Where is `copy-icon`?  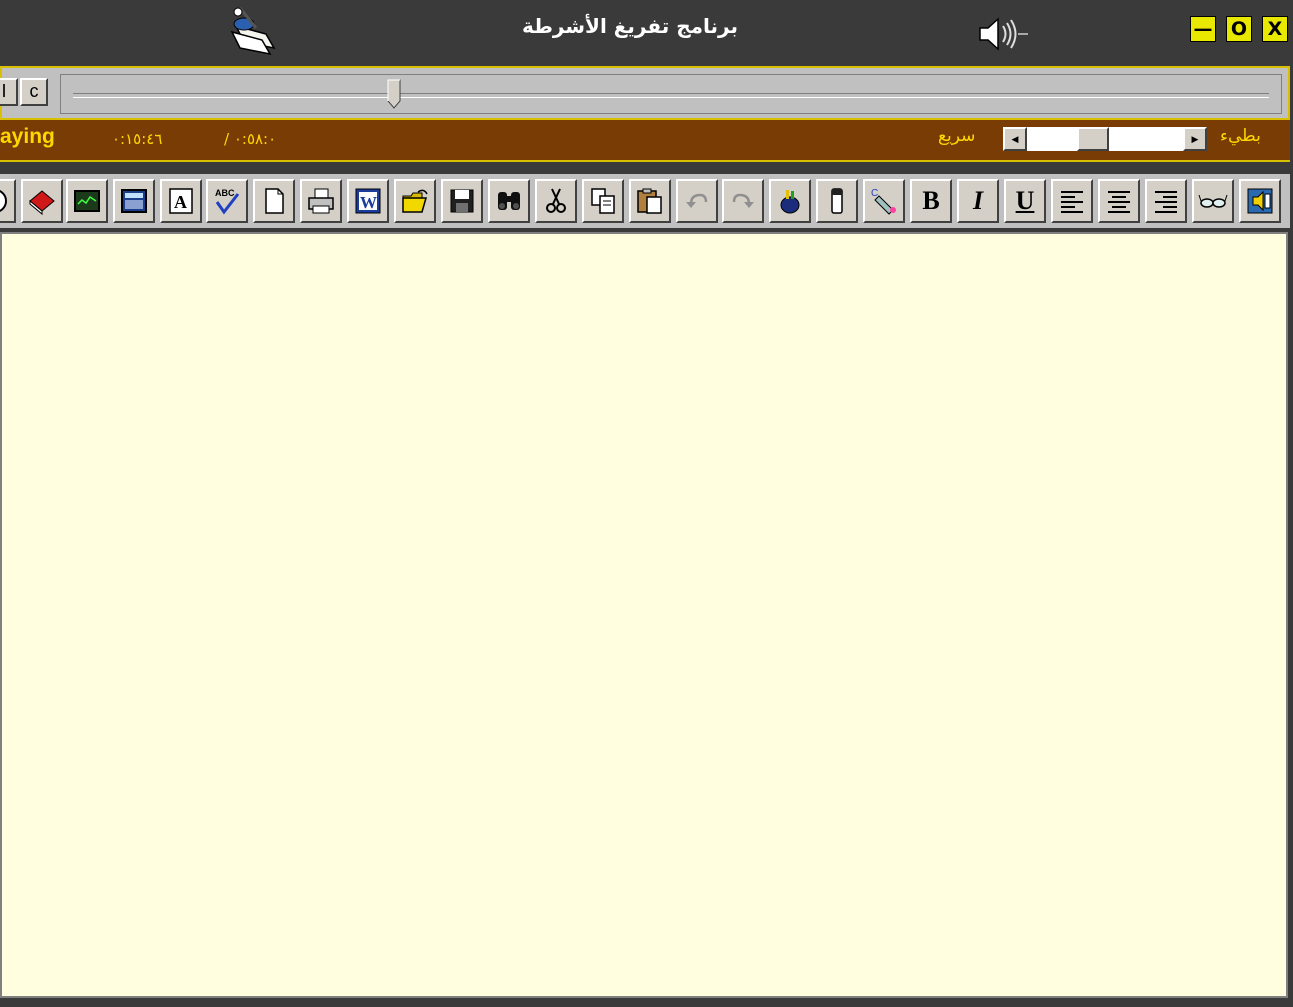 copy-icon is located at coordinates (603, 201).